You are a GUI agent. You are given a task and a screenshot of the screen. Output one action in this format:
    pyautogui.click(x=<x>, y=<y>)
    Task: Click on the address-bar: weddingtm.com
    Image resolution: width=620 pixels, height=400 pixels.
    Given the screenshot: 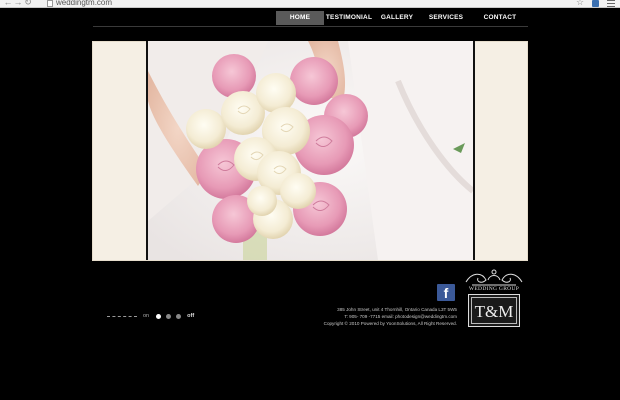 What is the action you would take?
    pyautogui.click(x=84, y=4)
    